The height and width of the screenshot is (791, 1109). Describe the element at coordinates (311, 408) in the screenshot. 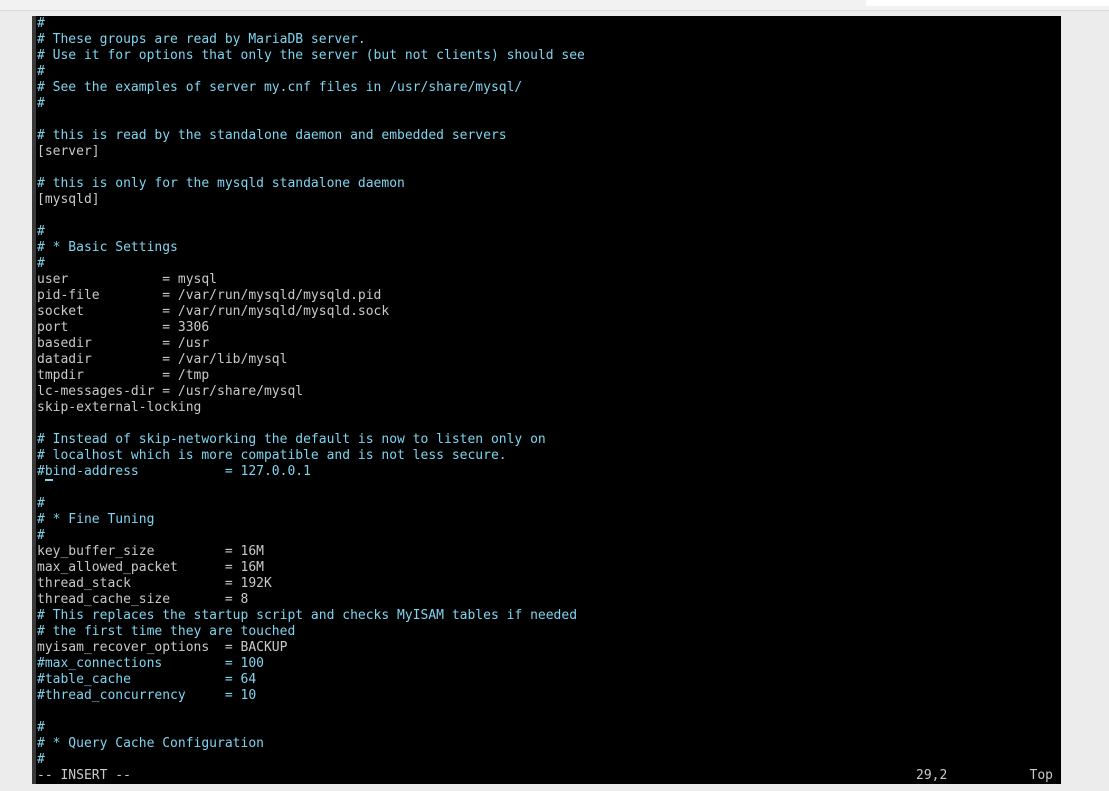

I see `editor-line: skip-external-locking` at that location.